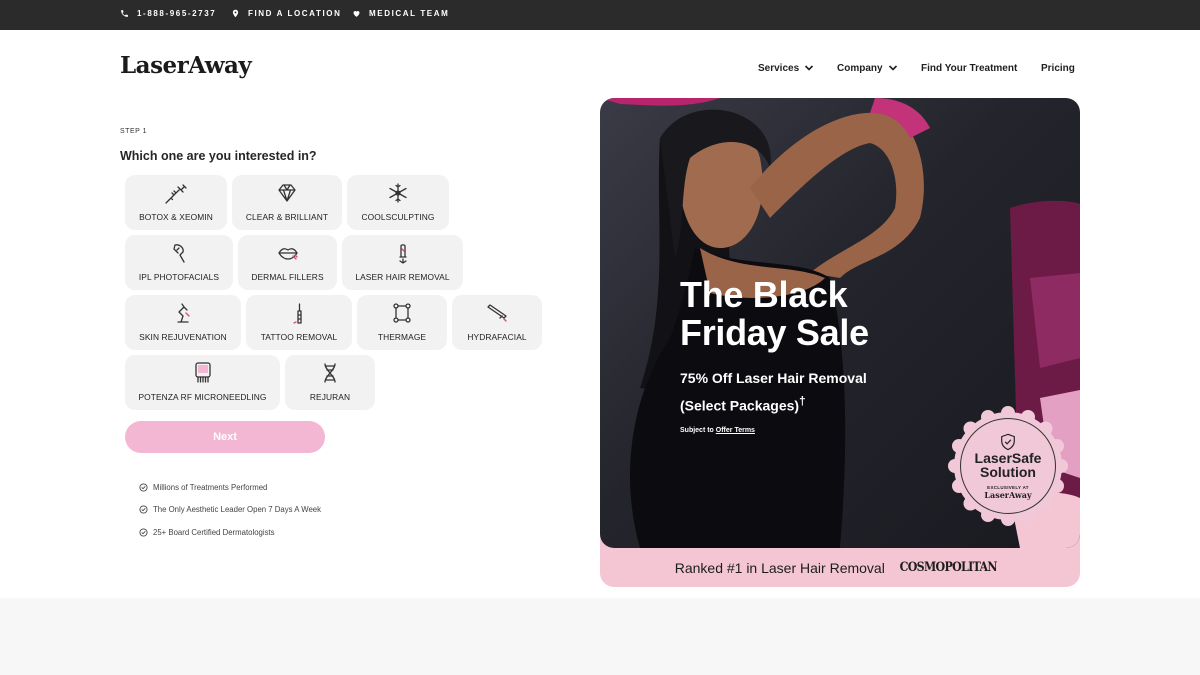 This screenshot has height=675, width=1200. Describe the element at coordinates (330, 373) in the screenshot. I see `dna-icon` at that location.